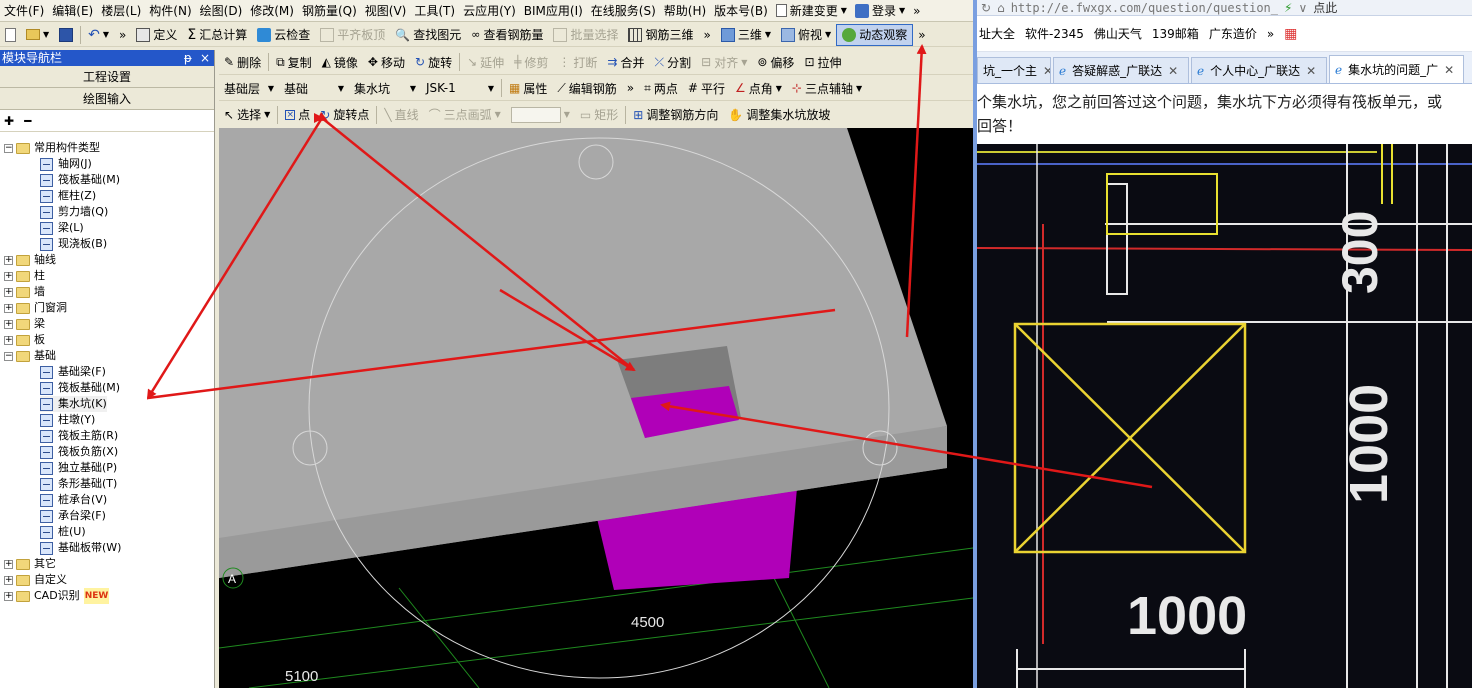 This screenshot has width=1472, height=688. What do you see at coordinates (1118, 33) in the screenshot?
I see `favorite-item: 佛山天气` at bounding box center [1118, 33].